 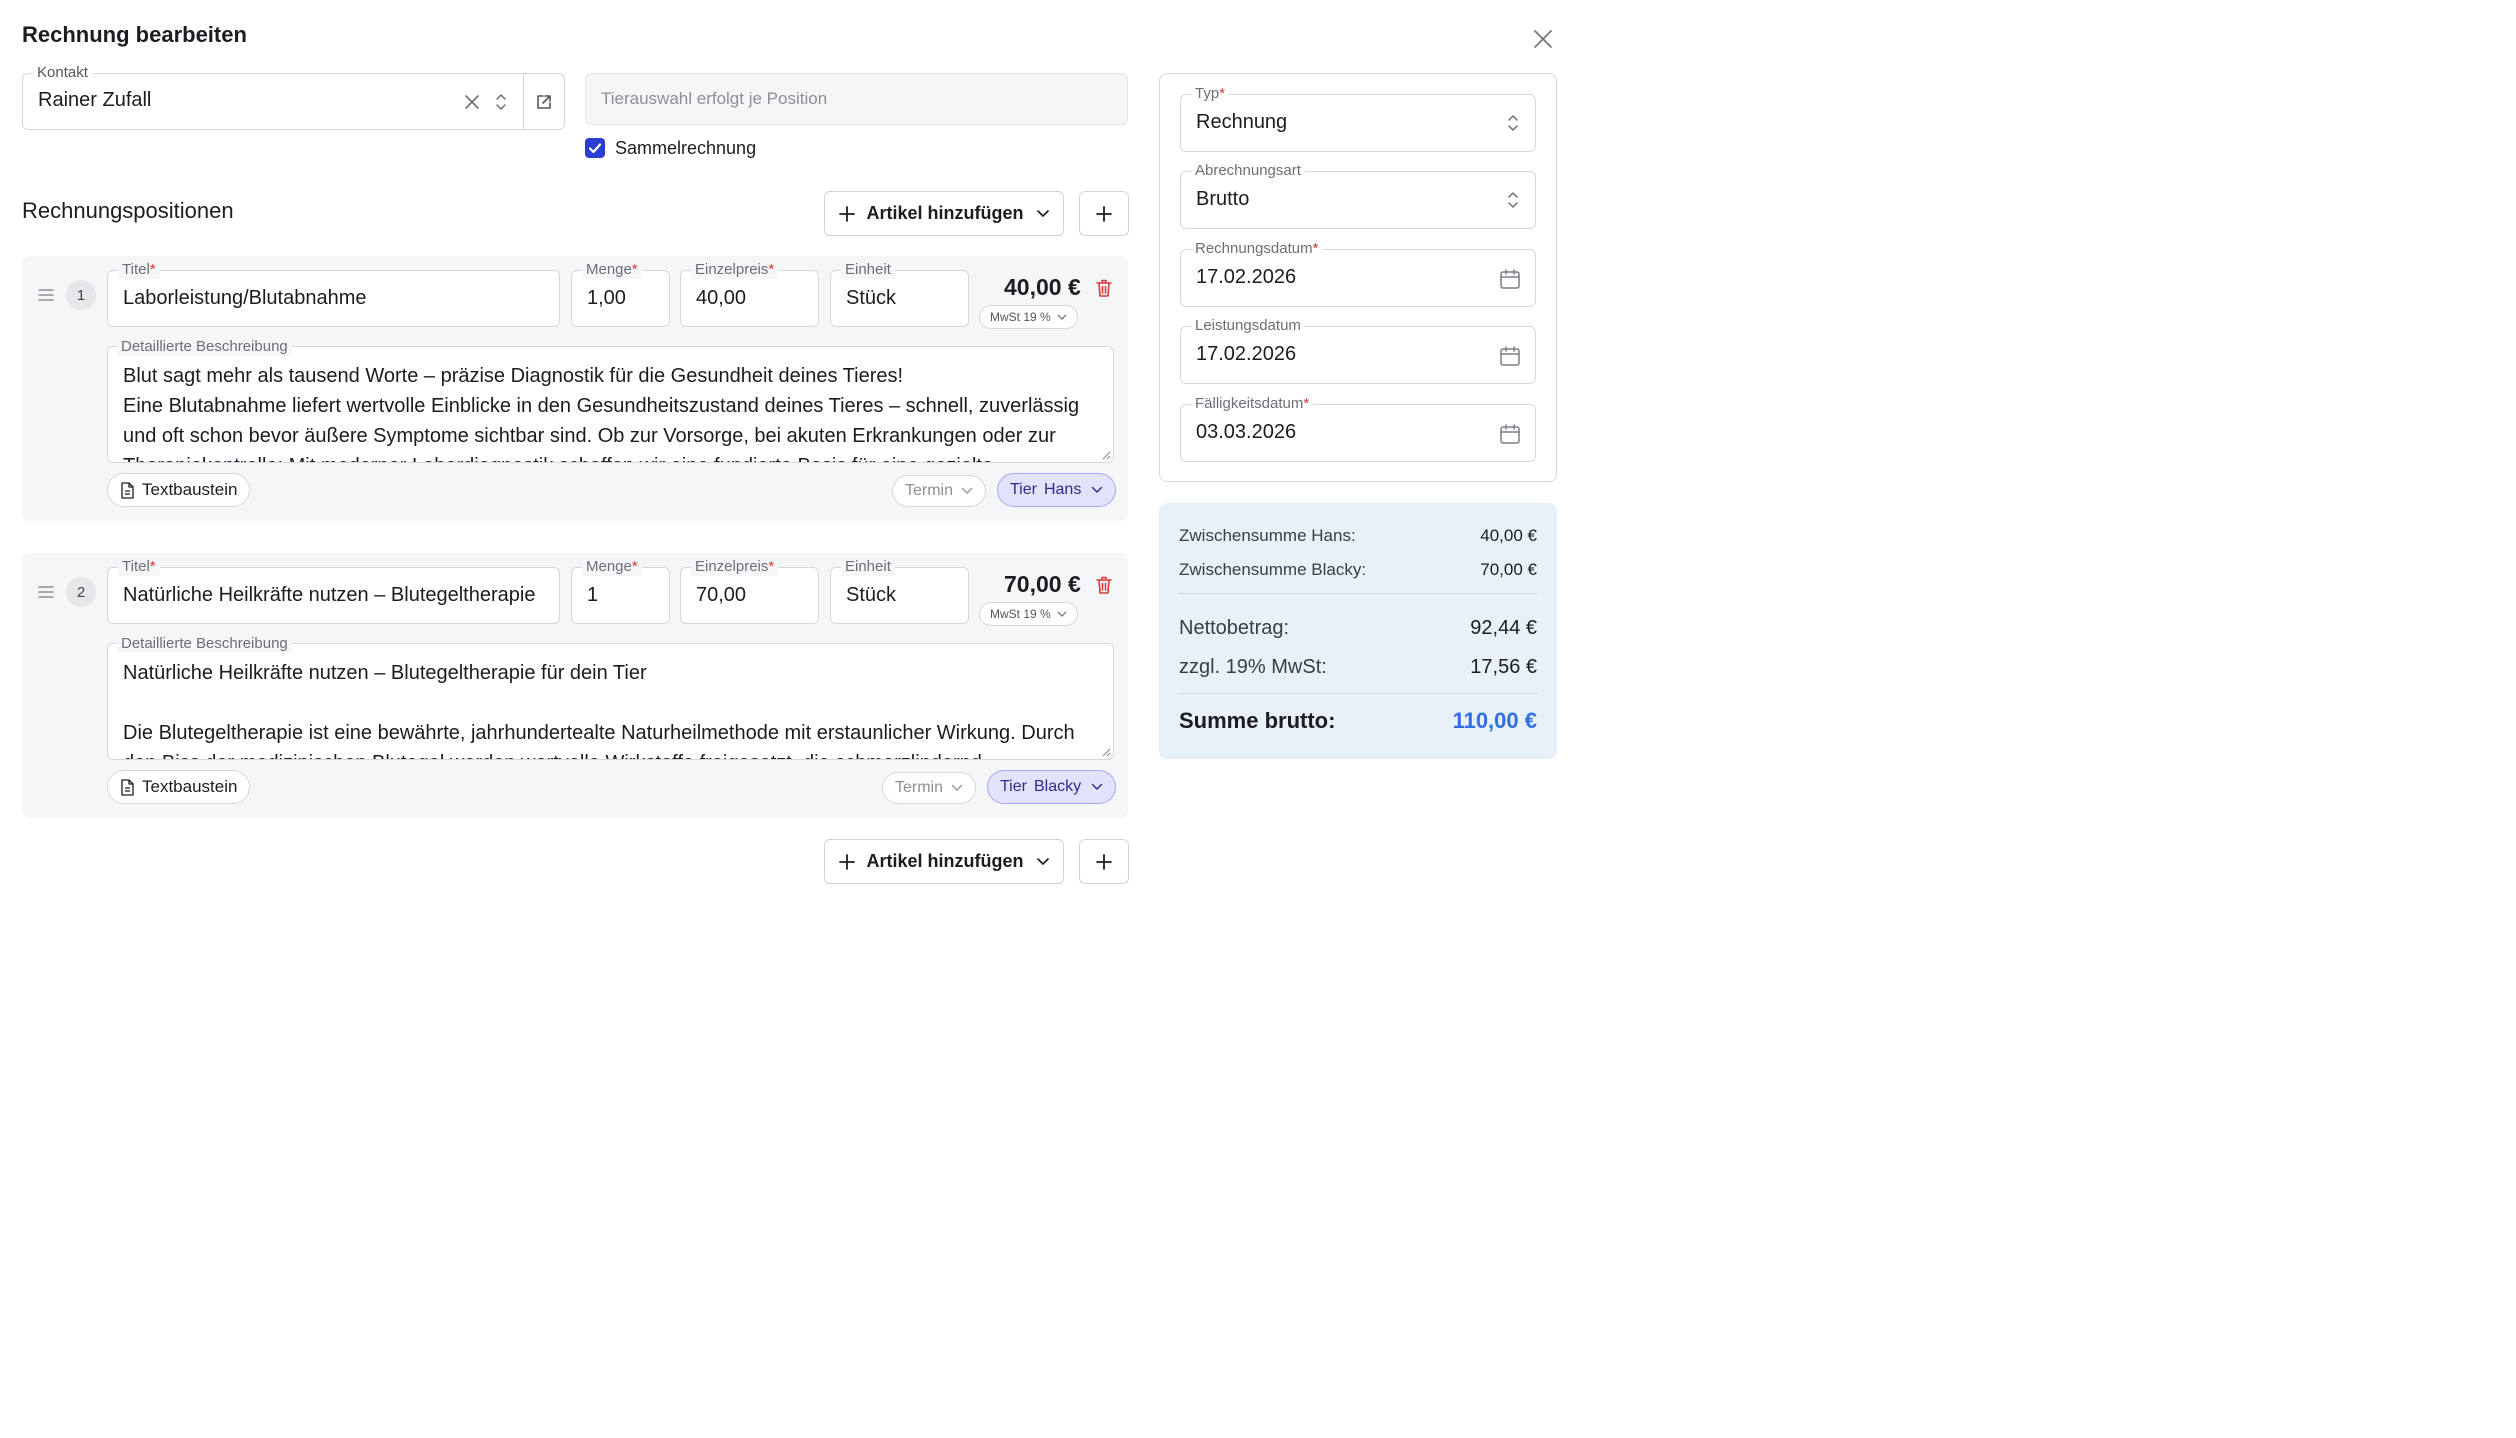 What do you see at coordinates (62, 73) in the screenshot?
I see `contact-label: Kontakt` at bounding box center [62, 73].